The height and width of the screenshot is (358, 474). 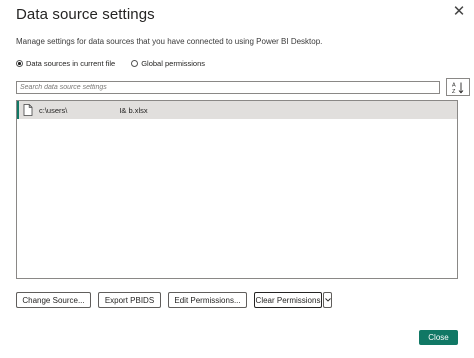 I want to click on clear-permissions-dropdown-button, so click(x=327, y=300).